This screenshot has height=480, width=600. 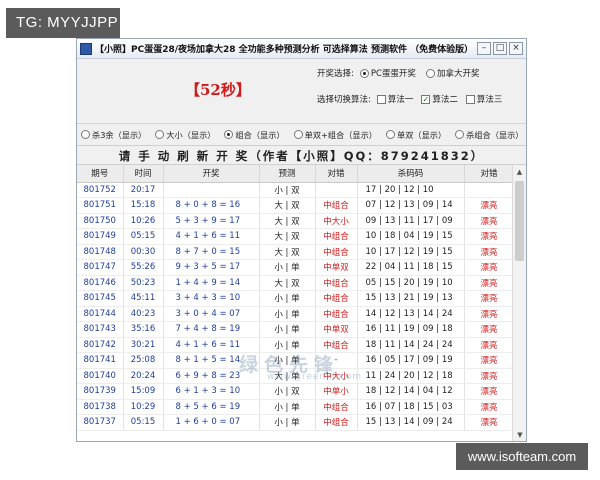 What do you see at coordinates (113, 135) in the screenshot?
I see `radio-kill3: 杀3余（显示）` at bounding box center [113, 135].